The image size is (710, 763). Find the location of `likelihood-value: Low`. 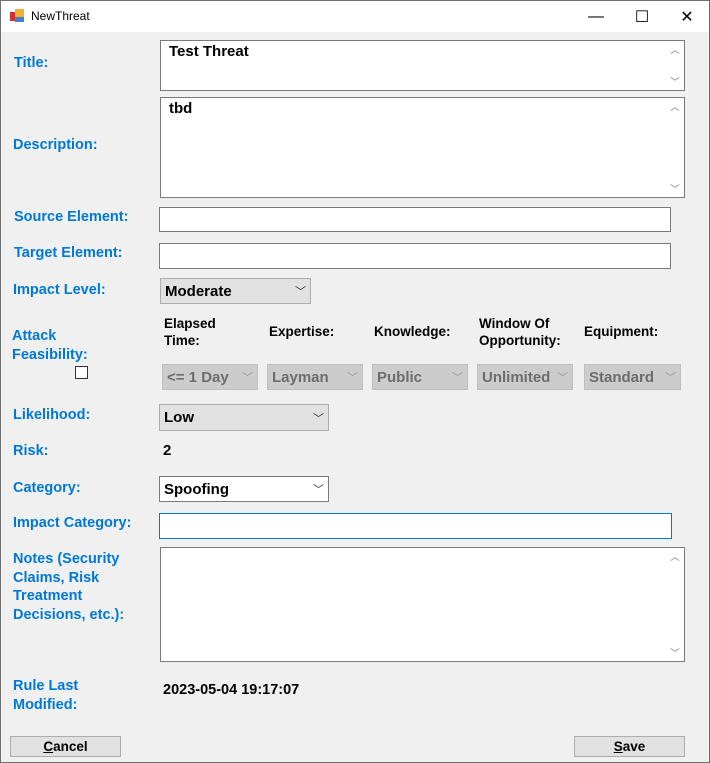

likelihood-value: Low is located at coordinates (179, 417).